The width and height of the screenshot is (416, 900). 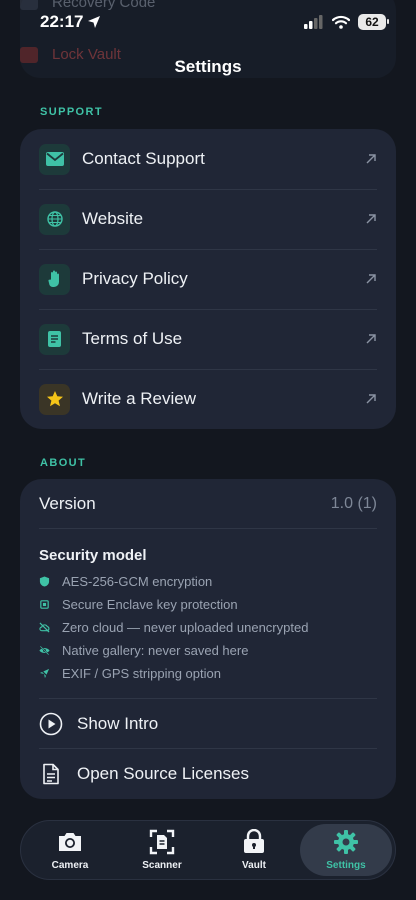 What do you see at coordinates (346, 865) in the screenshot?
I see `tab-label: Settings` at bounding box center [346, 865].